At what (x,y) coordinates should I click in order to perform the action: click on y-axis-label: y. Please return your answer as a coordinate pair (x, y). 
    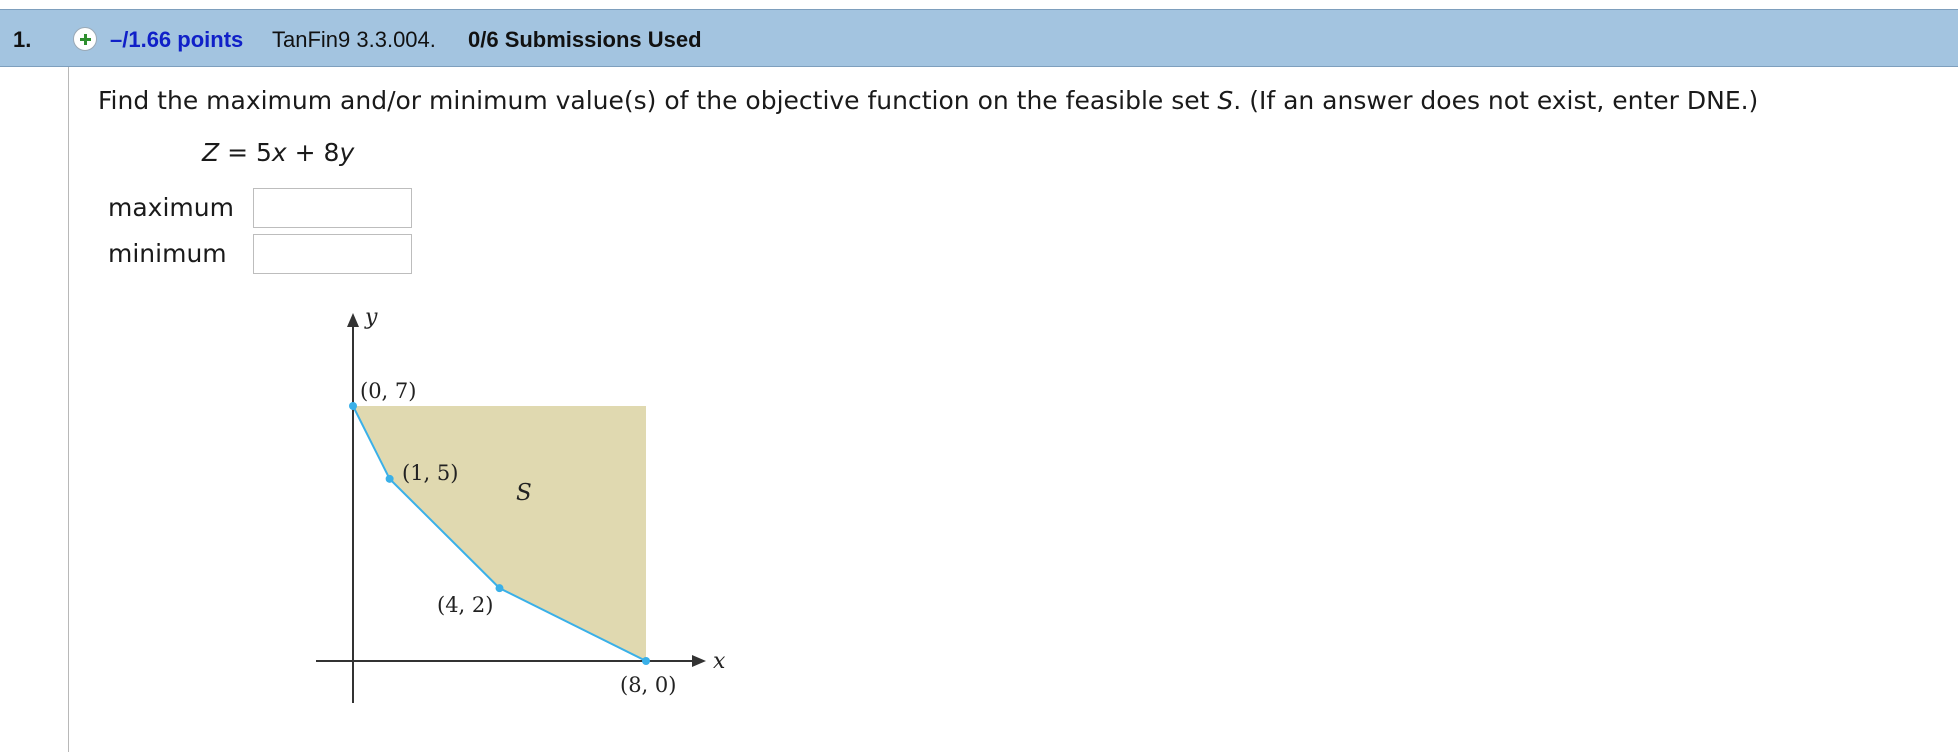
    Looking at the image, I should click on (371, 317).